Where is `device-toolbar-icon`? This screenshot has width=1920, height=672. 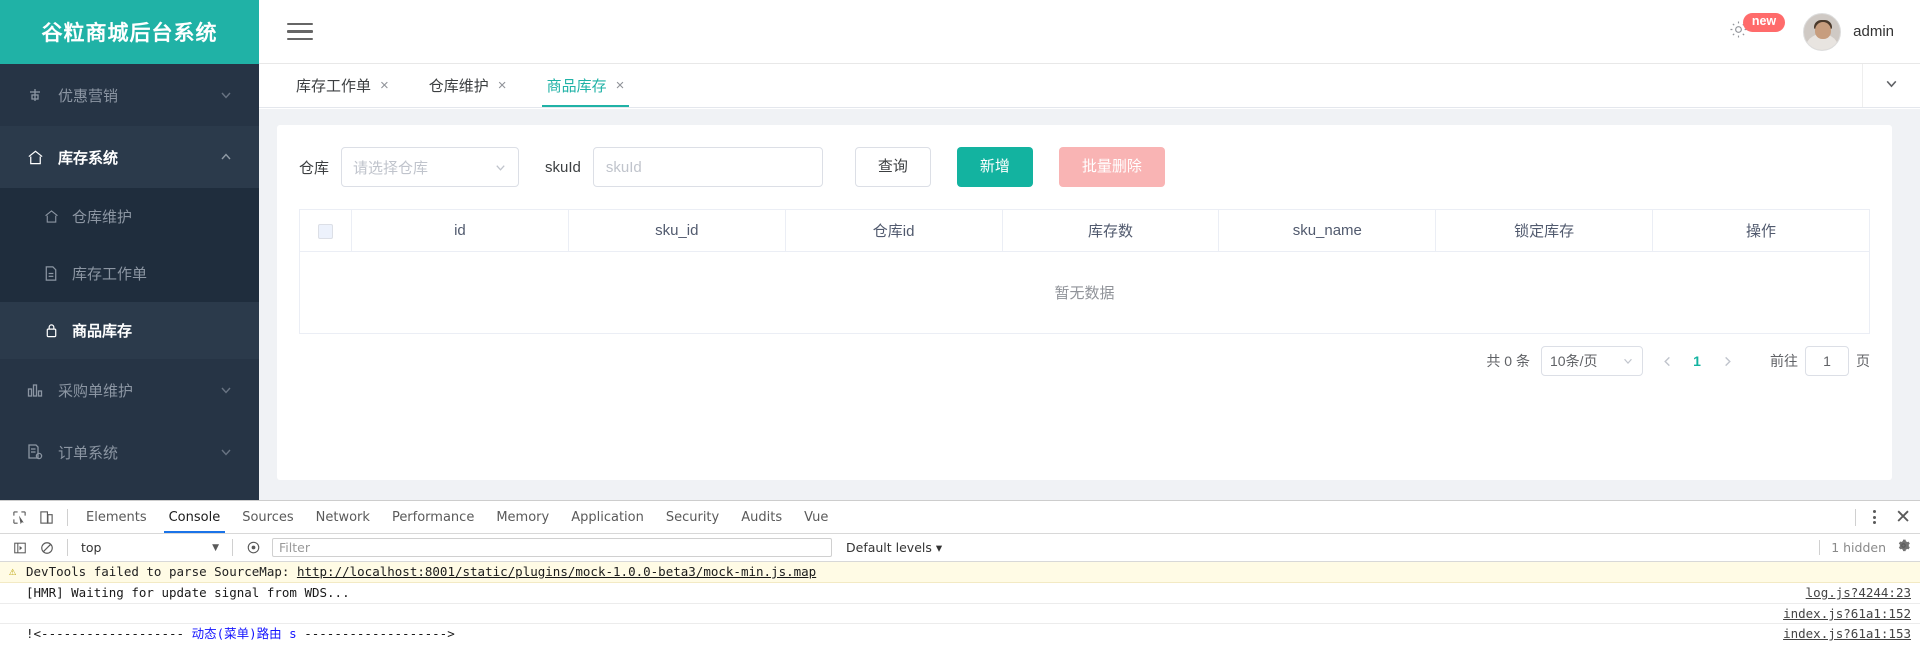
device-toolbar-icon is located at coordinates (46, 517).